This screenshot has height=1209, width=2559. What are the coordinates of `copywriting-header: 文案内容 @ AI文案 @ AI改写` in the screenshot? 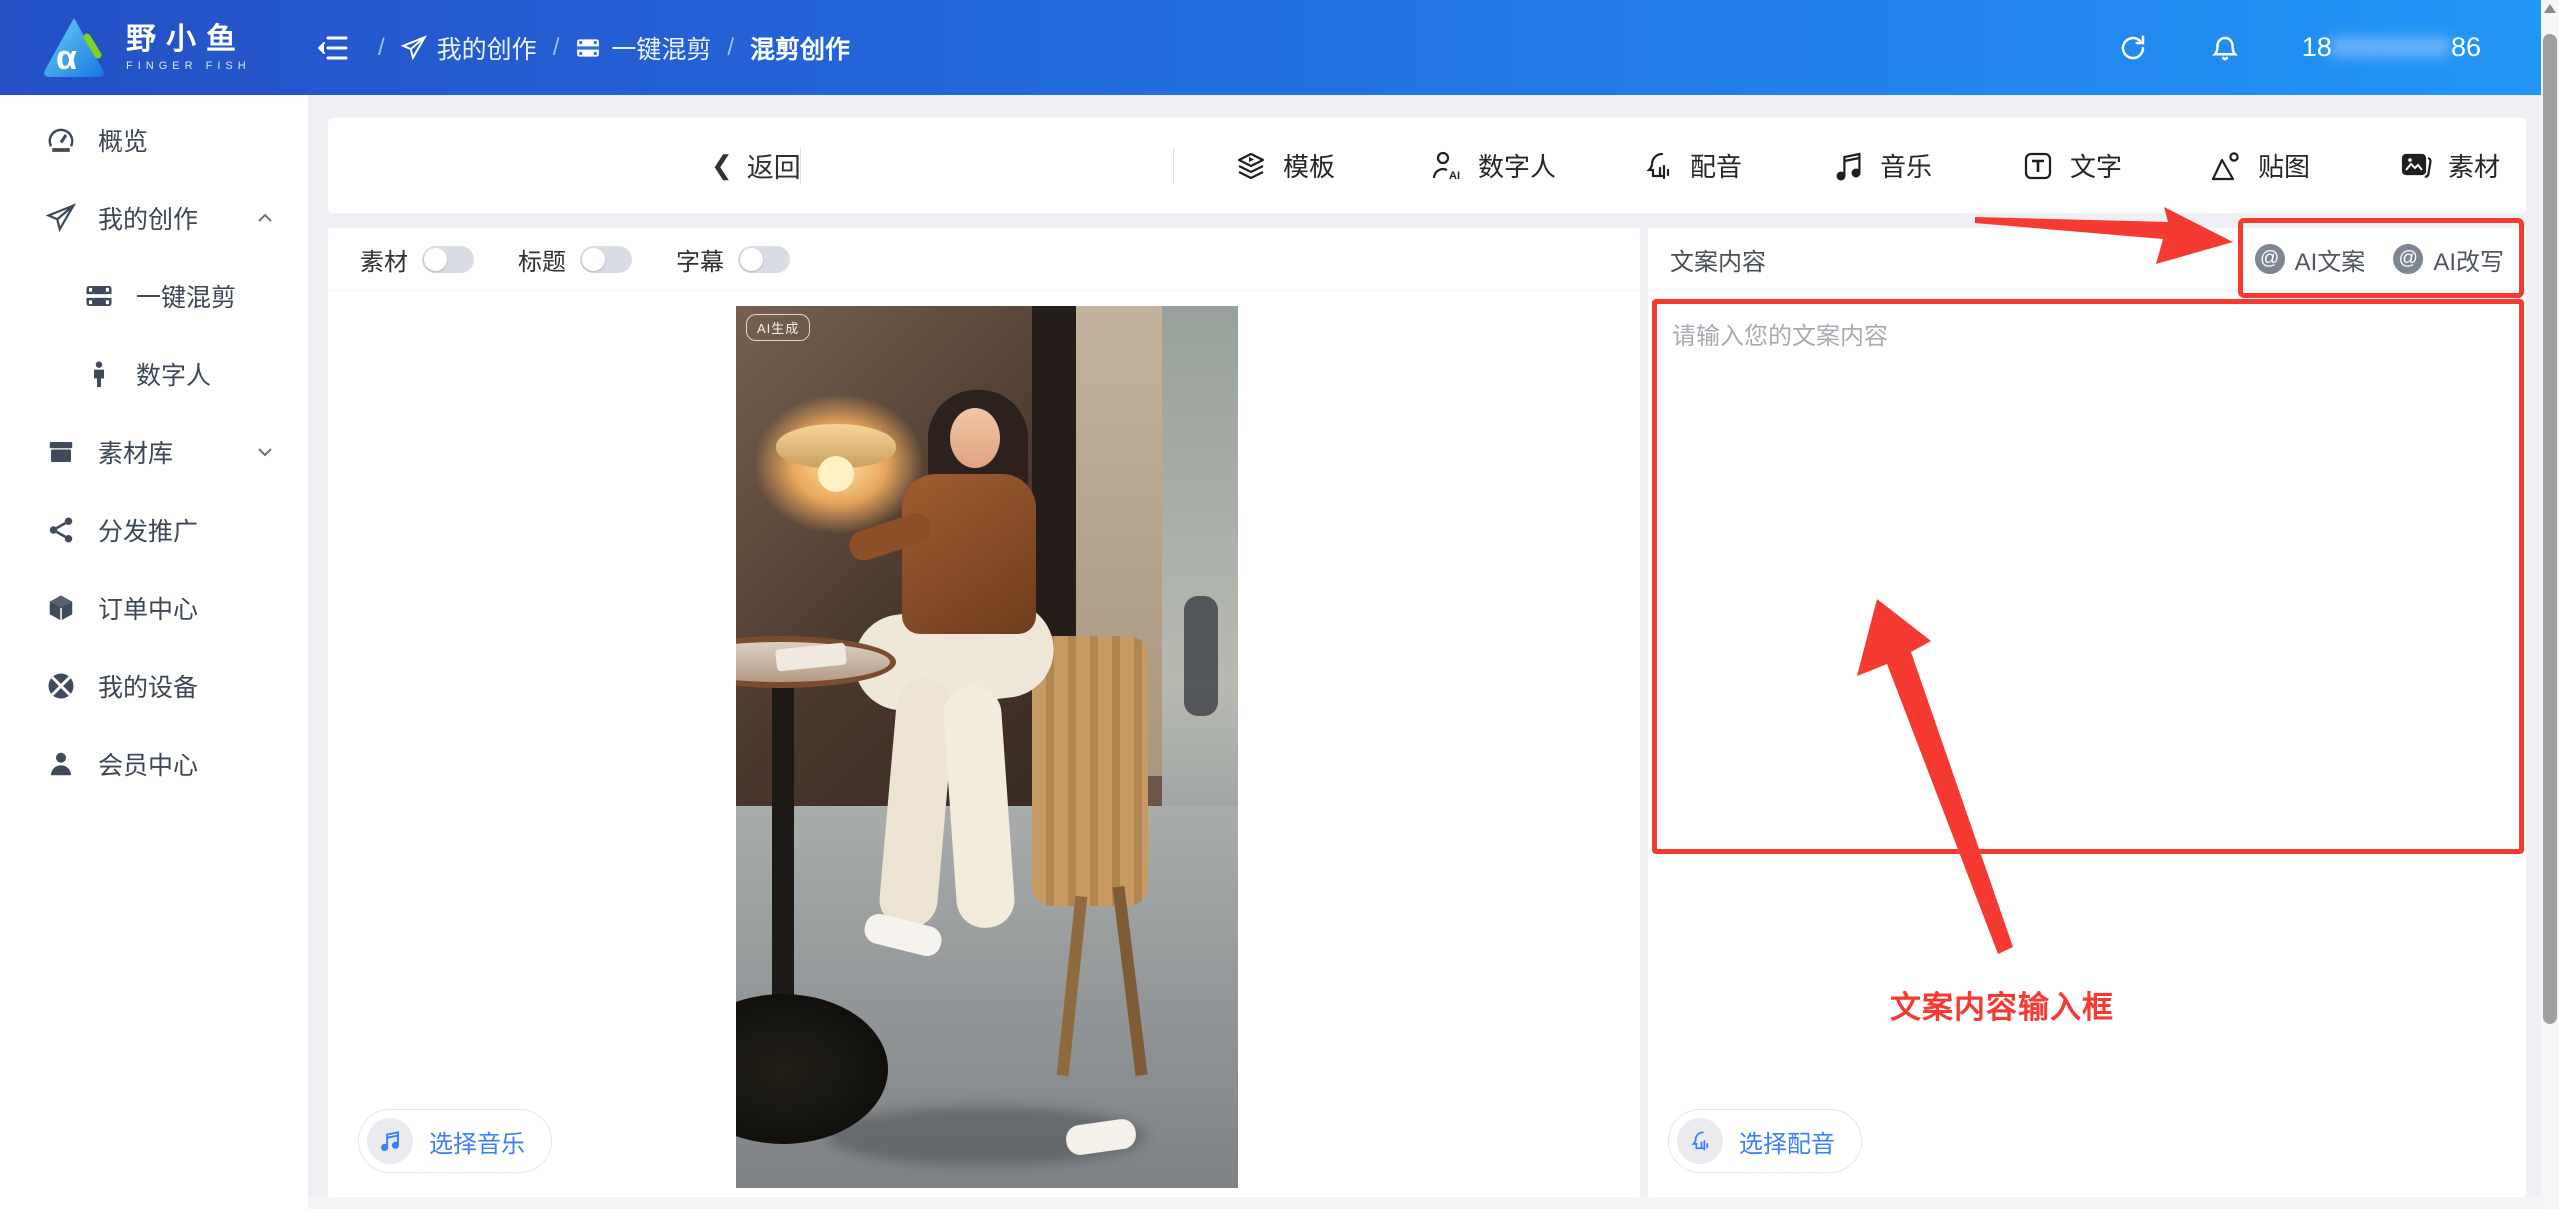 It's located at (2087, 259).